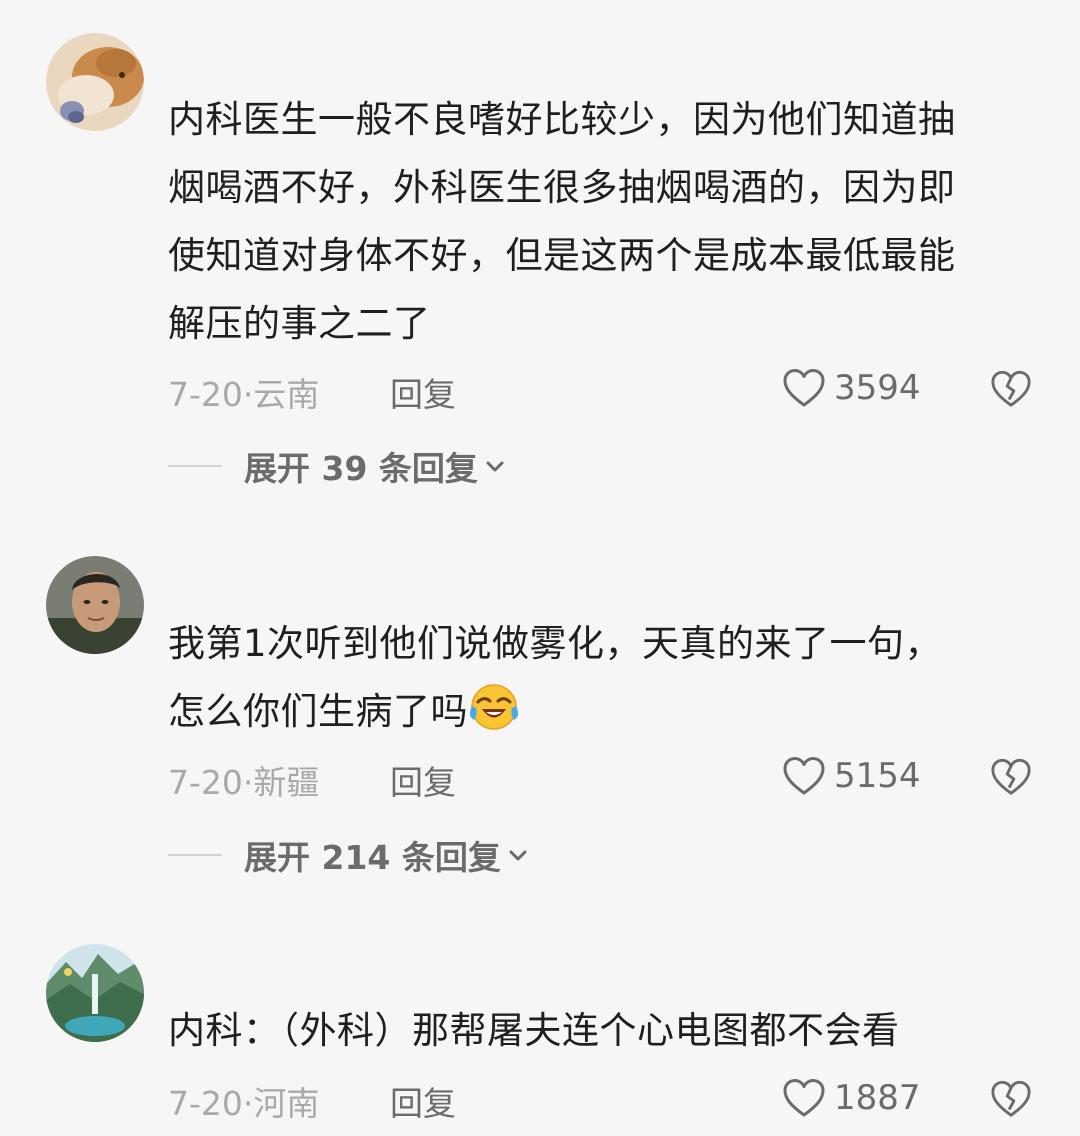  Describe the element at coordinates (562, 255) in the screenshot. I see `comment-text-line: 使知道对身体不好，但是这两个是成本最低最能` at that location.